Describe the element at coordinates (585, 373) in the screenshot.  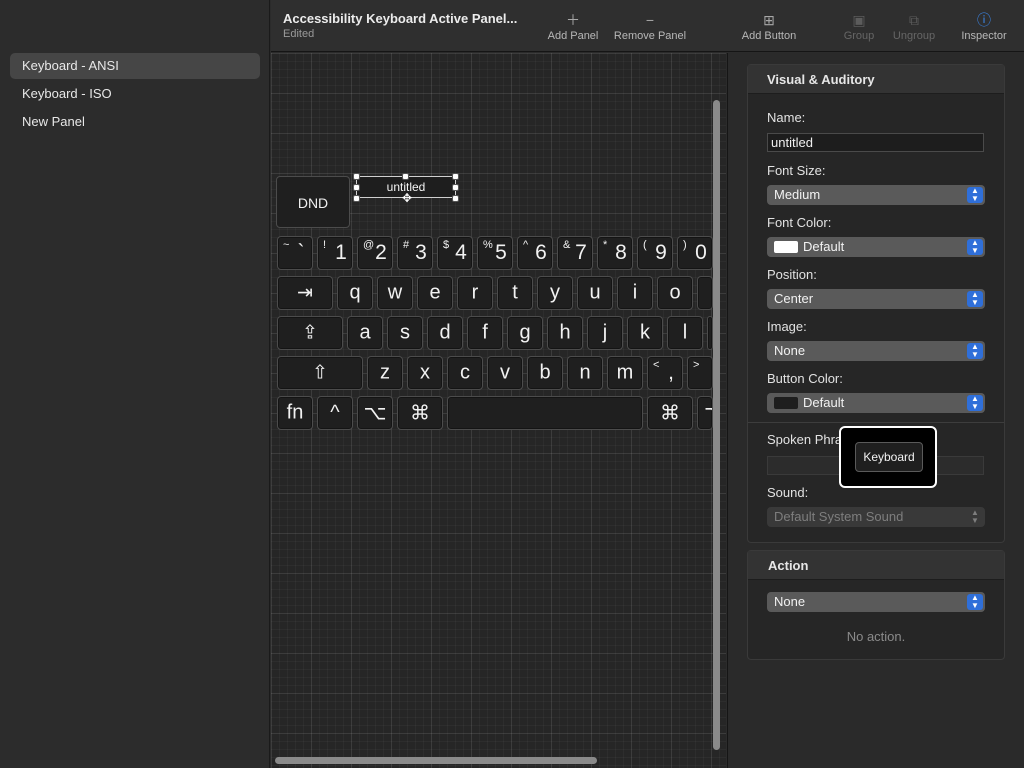
I see `key-n: n` at that location.